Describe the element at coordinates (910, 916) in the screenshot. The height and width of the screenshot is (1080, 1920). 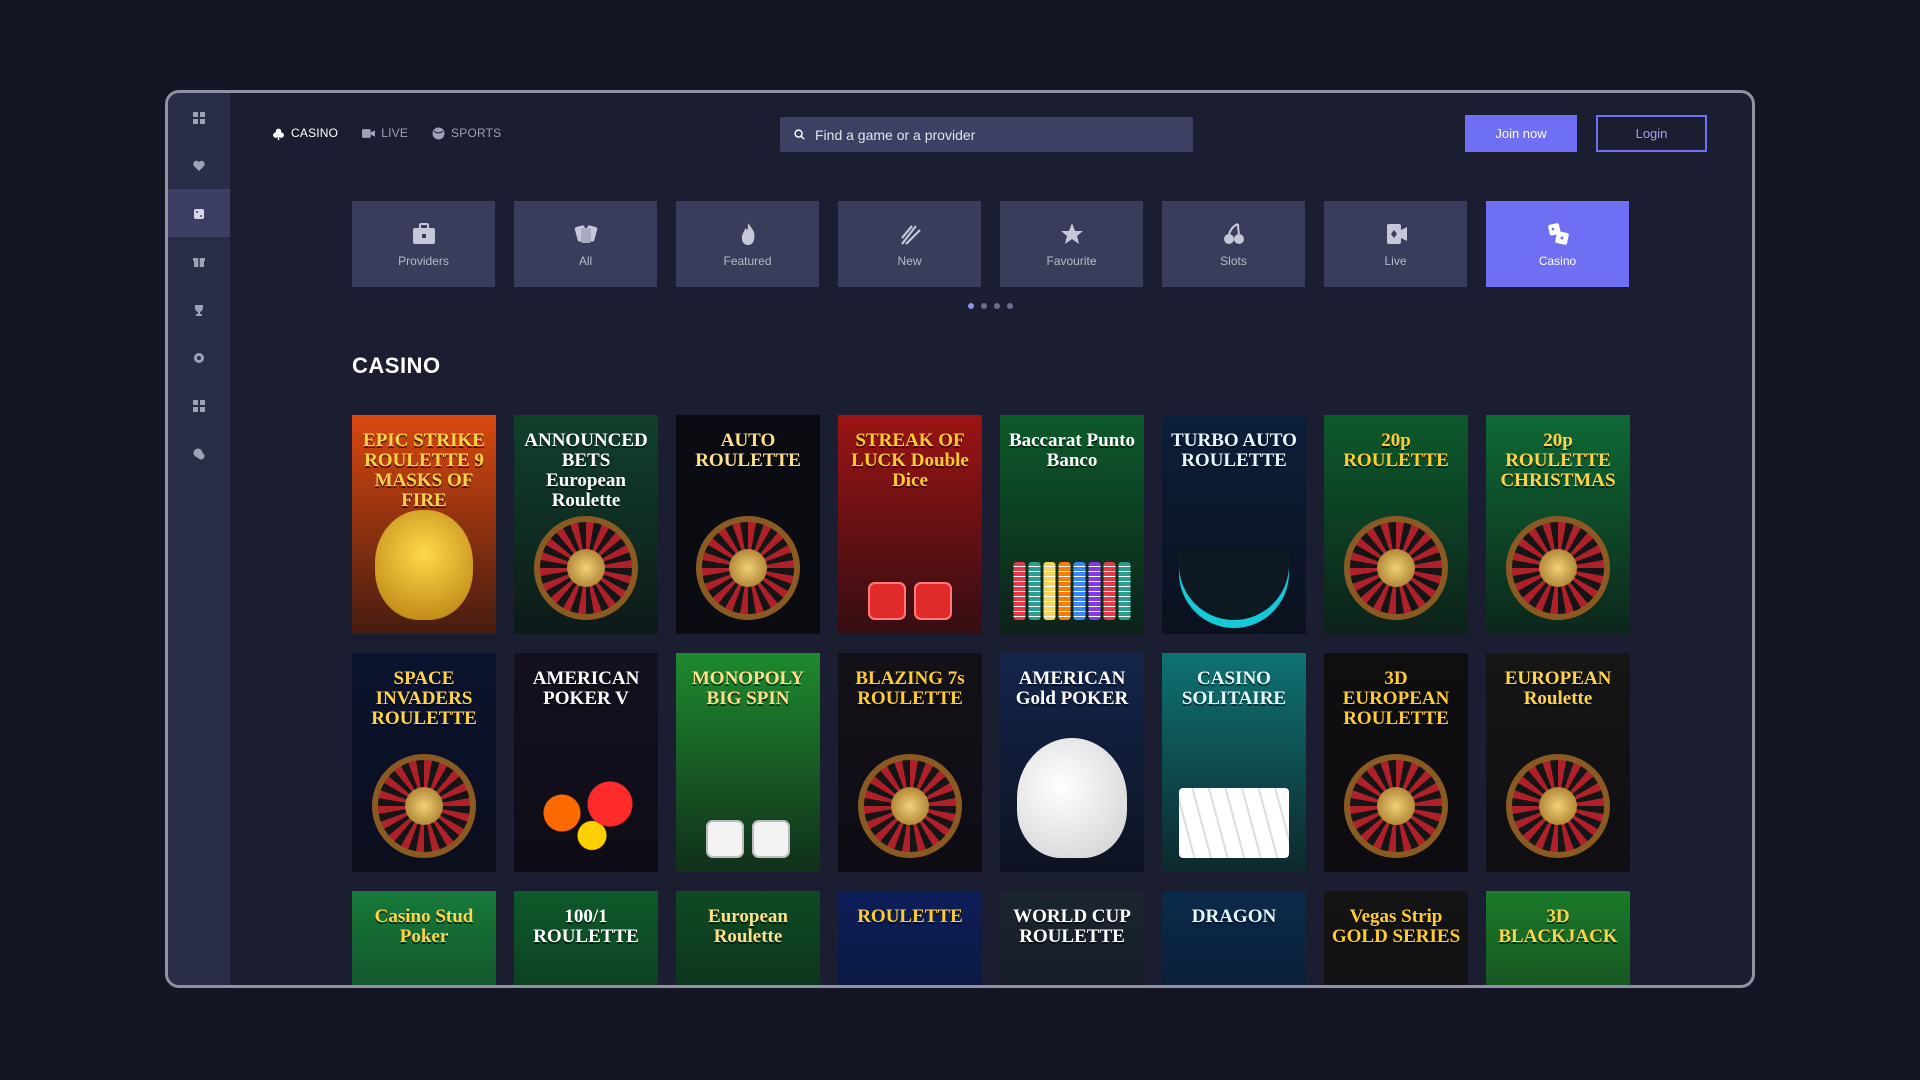
I see `game-title: ROULETTE` at that location.